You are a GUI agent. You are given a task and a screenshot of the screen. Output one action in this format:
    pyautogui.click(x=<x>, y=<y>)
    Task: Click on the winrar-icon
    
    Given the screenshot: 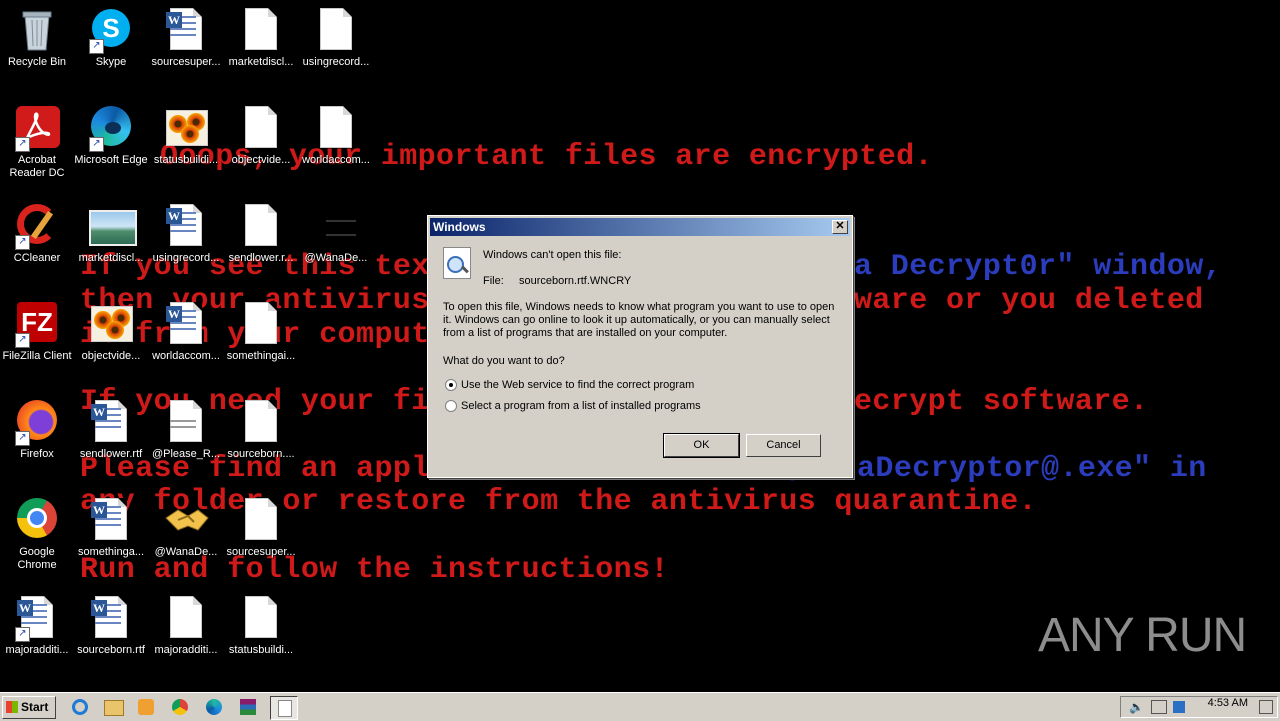 What is the action you would take?
    pyautogui.click(x=248, y=707)
    